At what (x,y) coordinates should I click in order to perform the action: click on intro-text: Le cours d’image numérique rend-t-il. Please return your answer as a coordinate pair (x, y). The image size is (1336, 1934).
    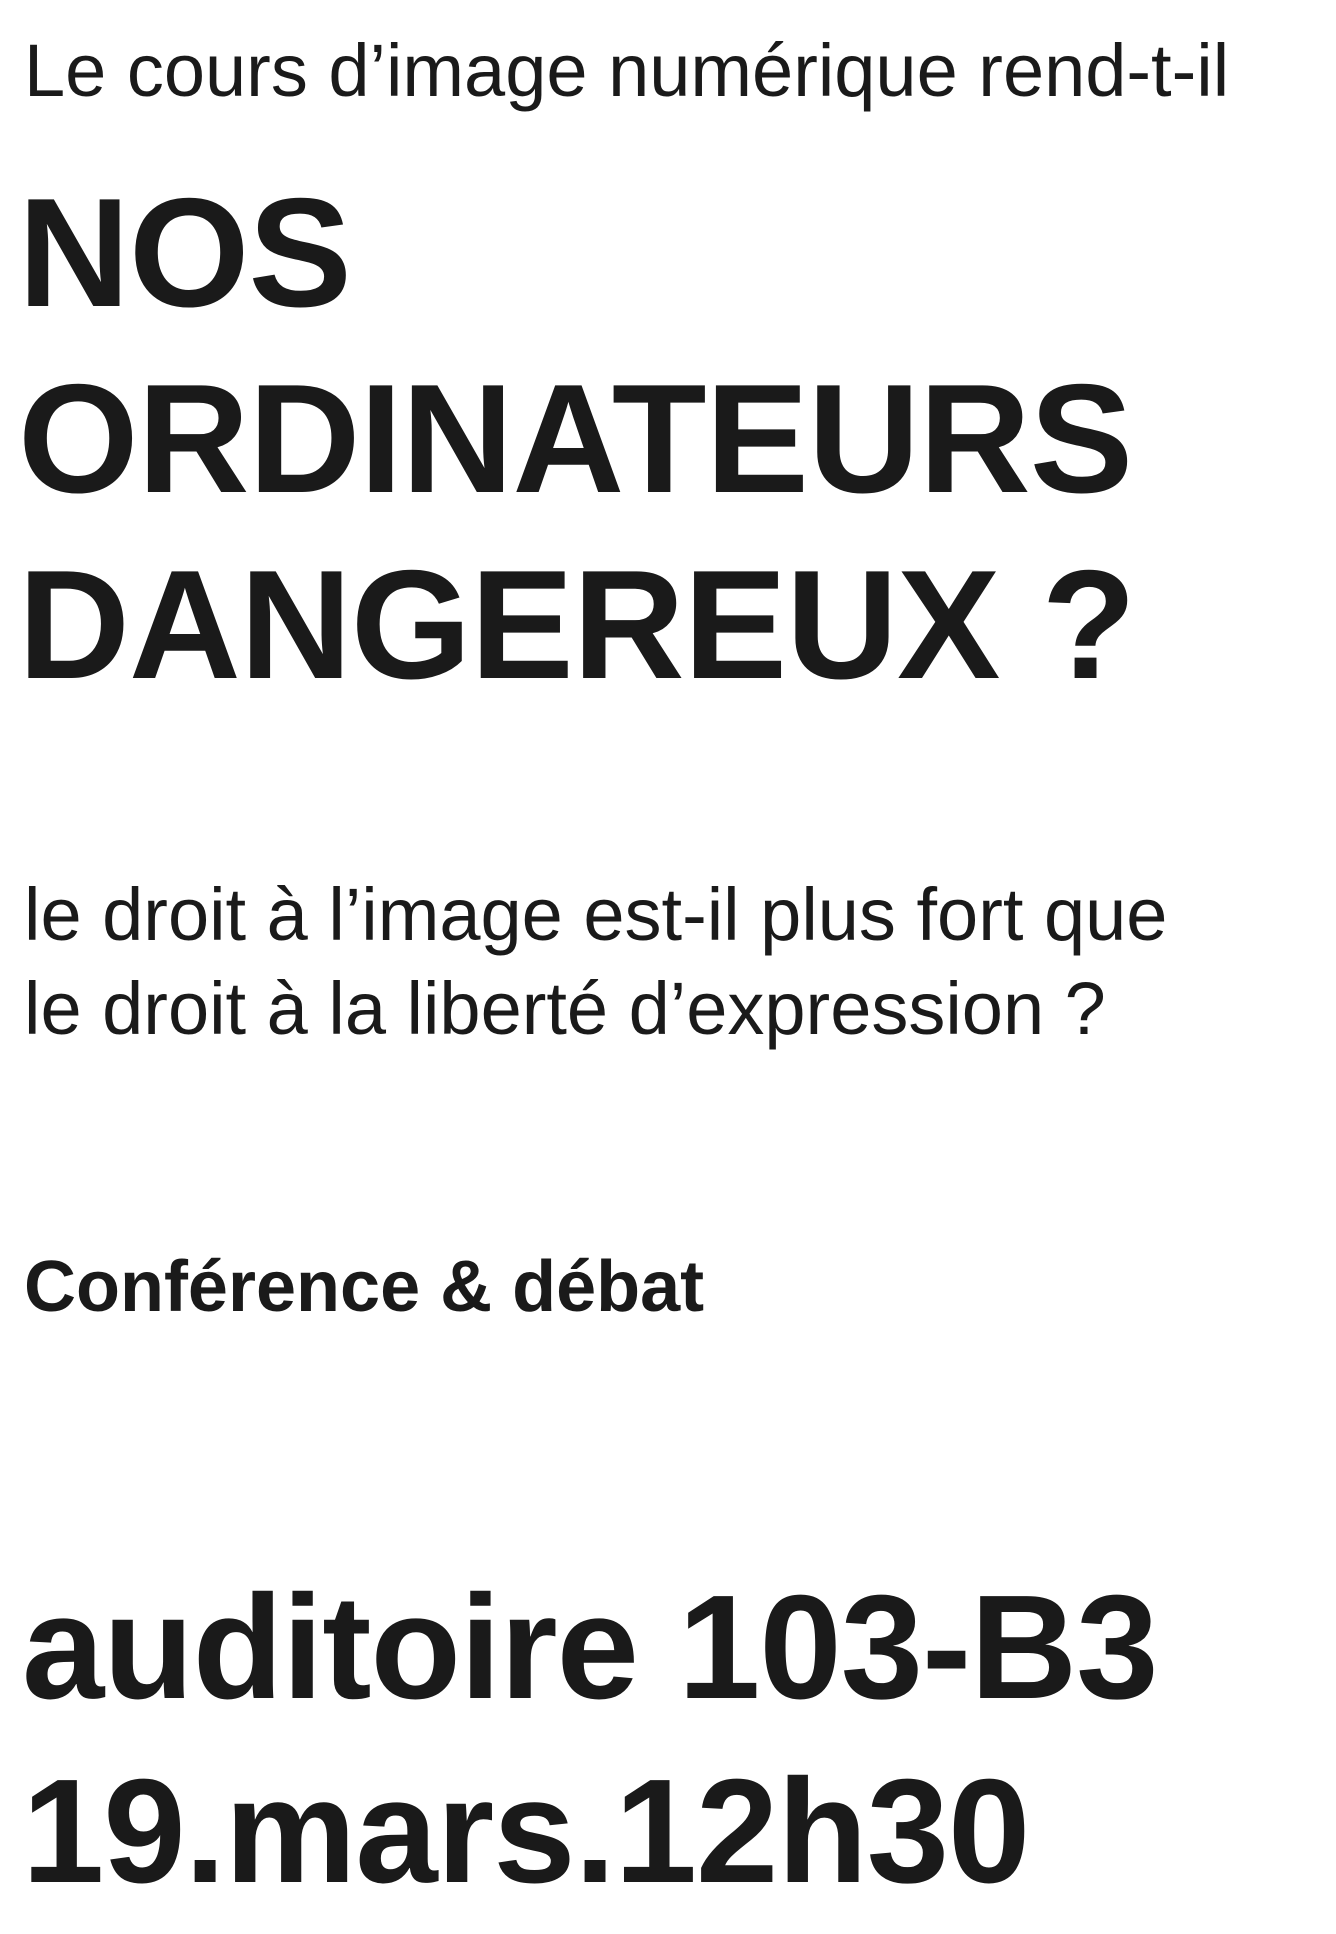
    Looking at the image, I should click on (627, 70).